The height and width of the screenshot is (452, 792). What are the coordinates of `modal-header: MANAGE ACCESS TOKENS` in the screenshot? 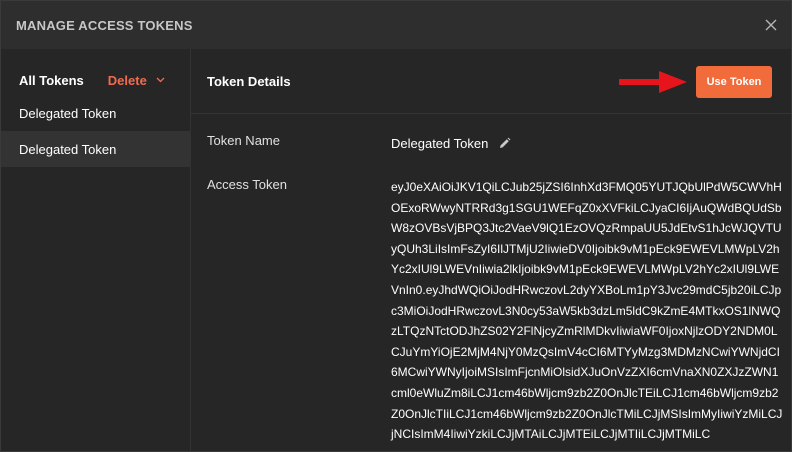 It's located at (396, 25).